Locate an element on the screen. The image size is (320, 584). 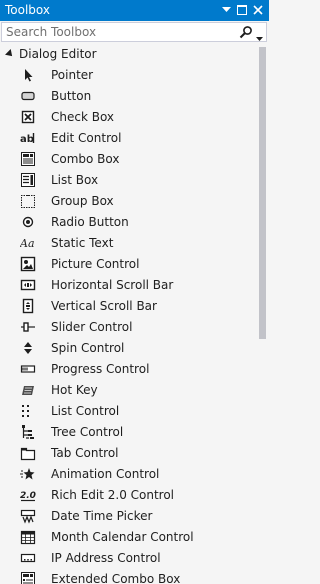
toolbox-item-radio-button: Radio Button is located at coordinates (127, 222).